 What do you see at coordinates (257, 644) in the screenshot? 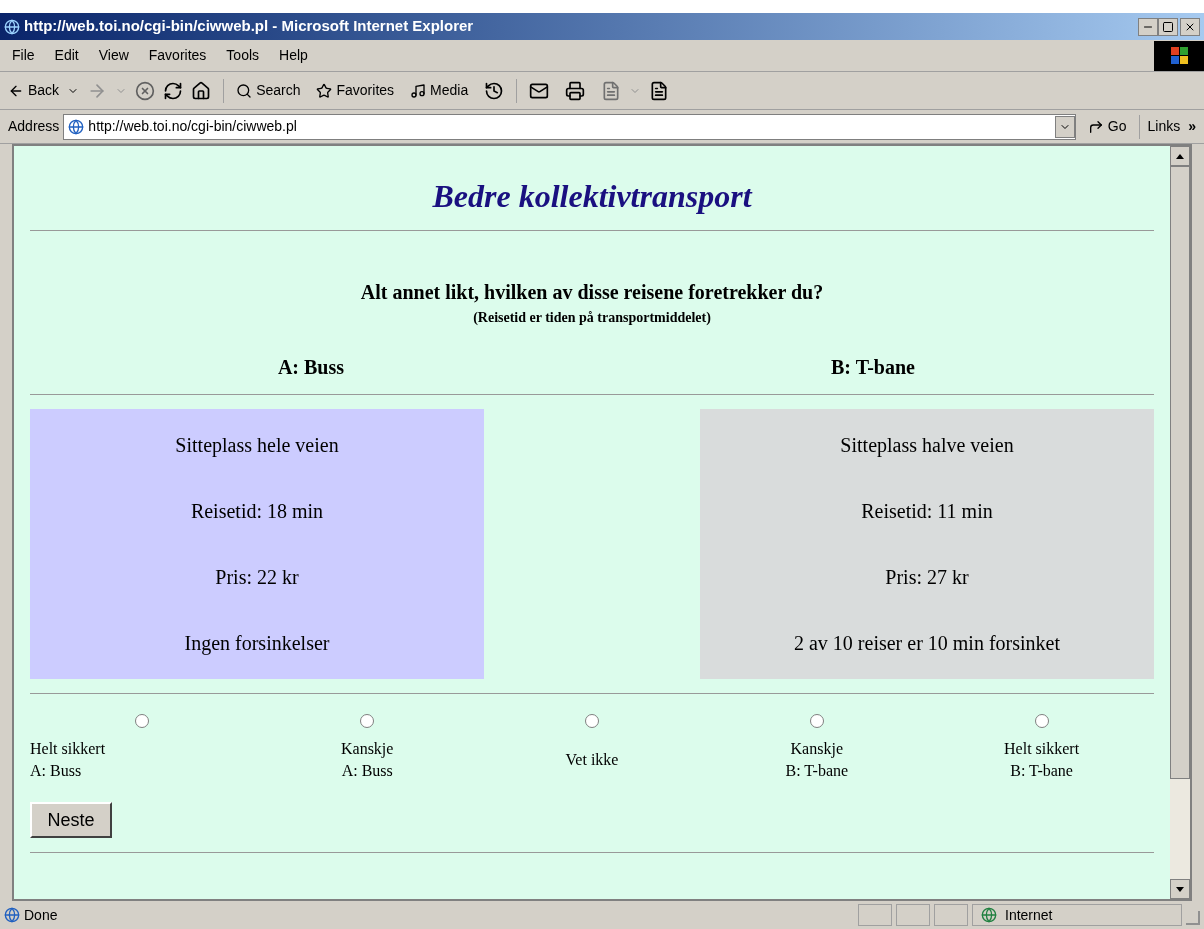
I see `attribute-text: Ingen forsinkelser` at bounding box center [257, 644].